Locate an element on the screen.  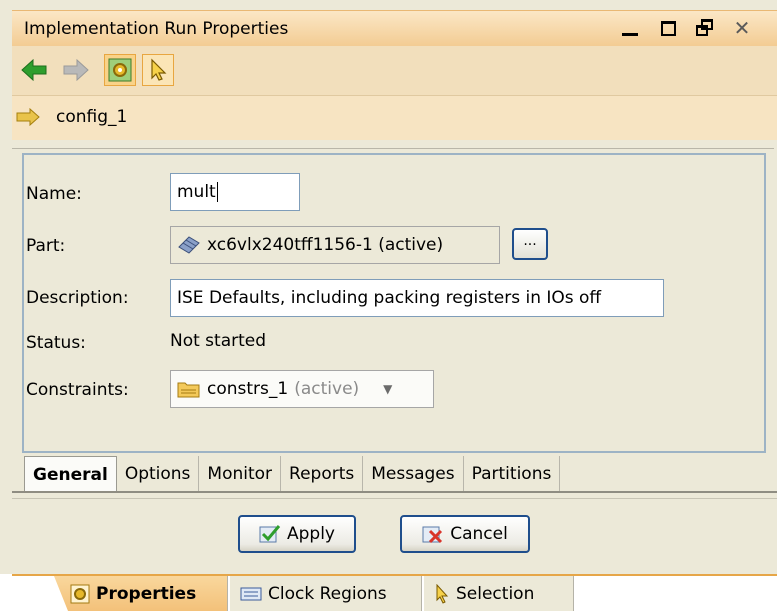
chevron-down-icon: ▼ is located at coordinates (388, 389).